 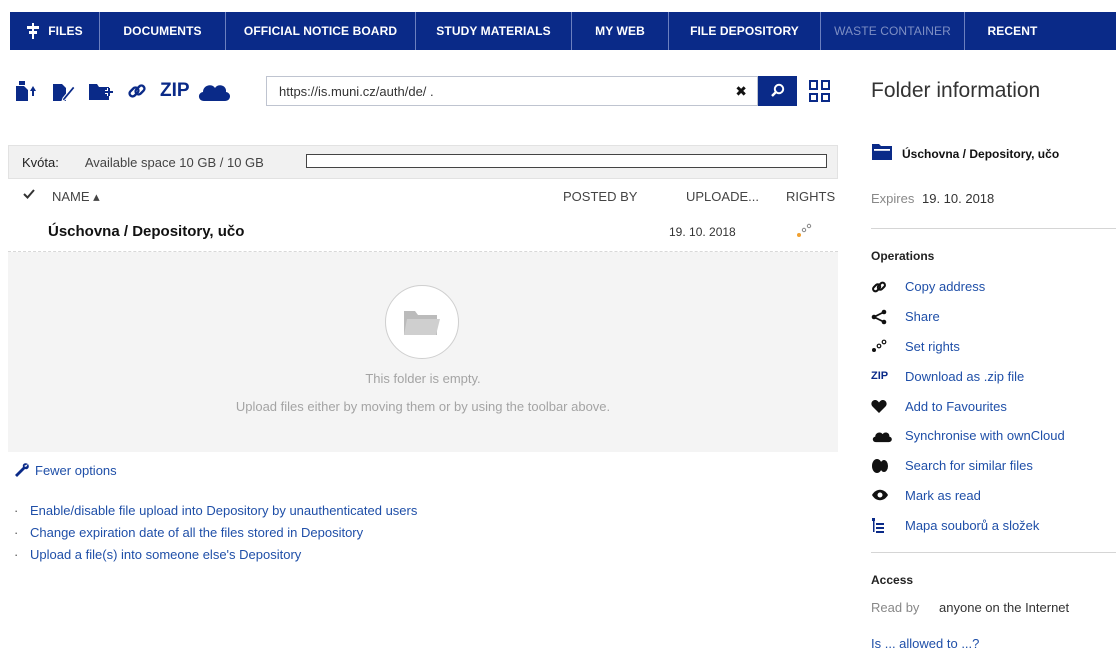 I want to click on expires-row: Expires 19. 10. 2018, so click(x=932, y=198).